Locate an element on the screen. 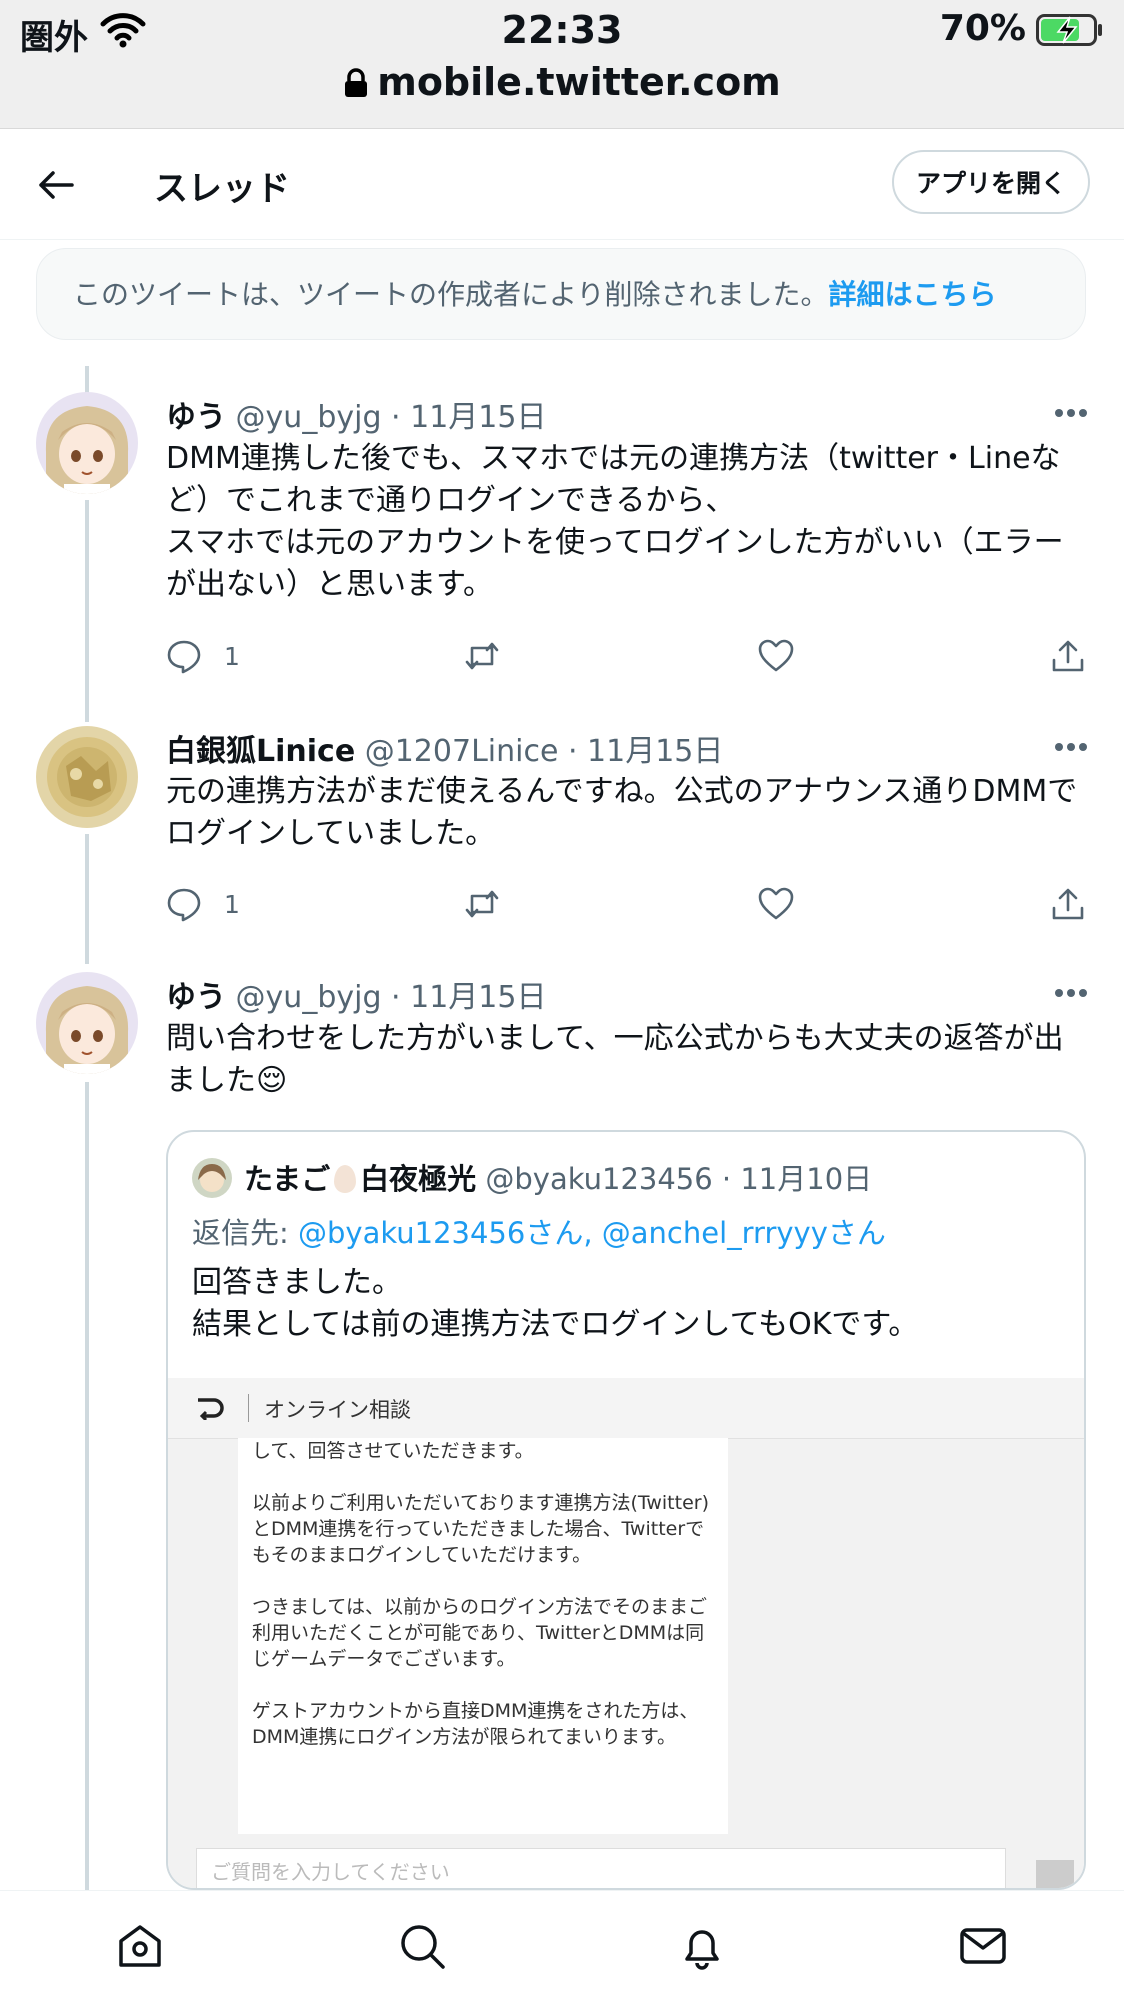  back-arrow-icon is located at coordinates (56, 185).